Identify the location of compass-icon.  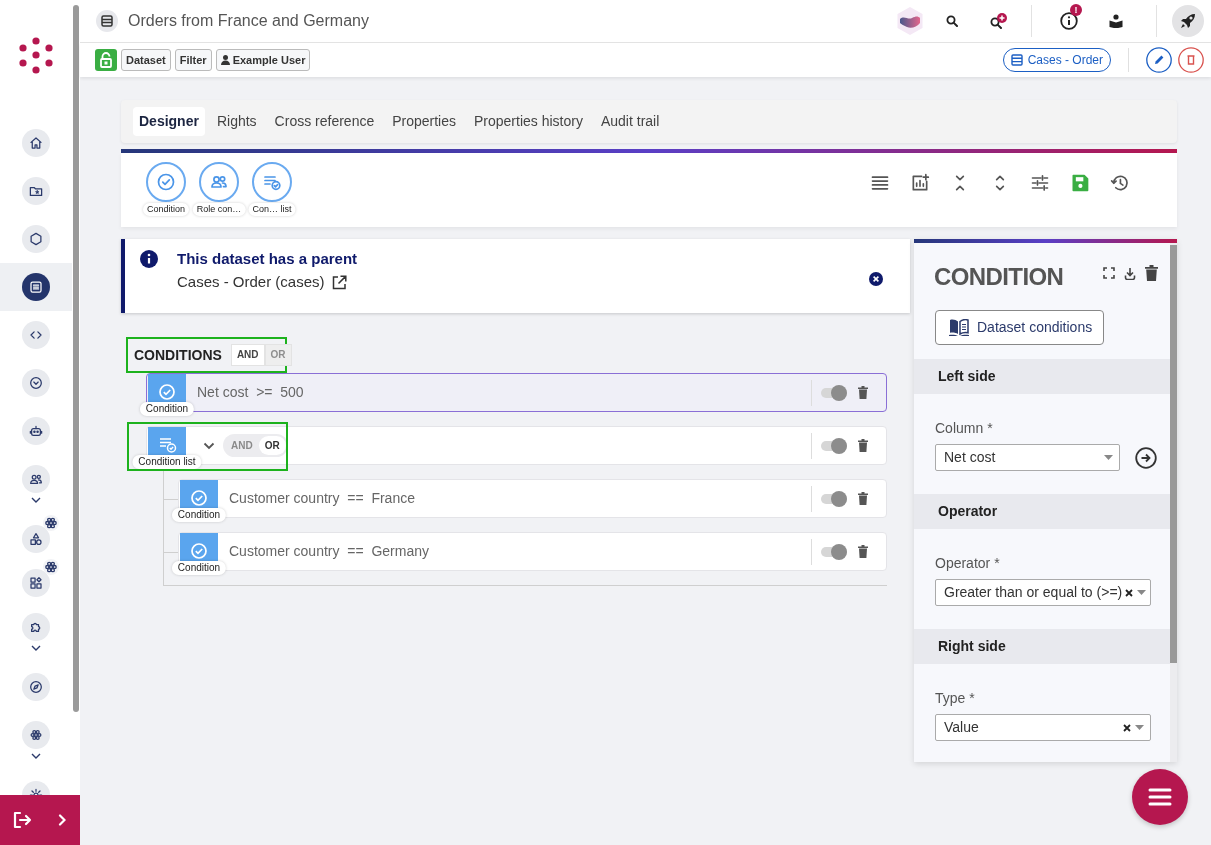
(36, 687).